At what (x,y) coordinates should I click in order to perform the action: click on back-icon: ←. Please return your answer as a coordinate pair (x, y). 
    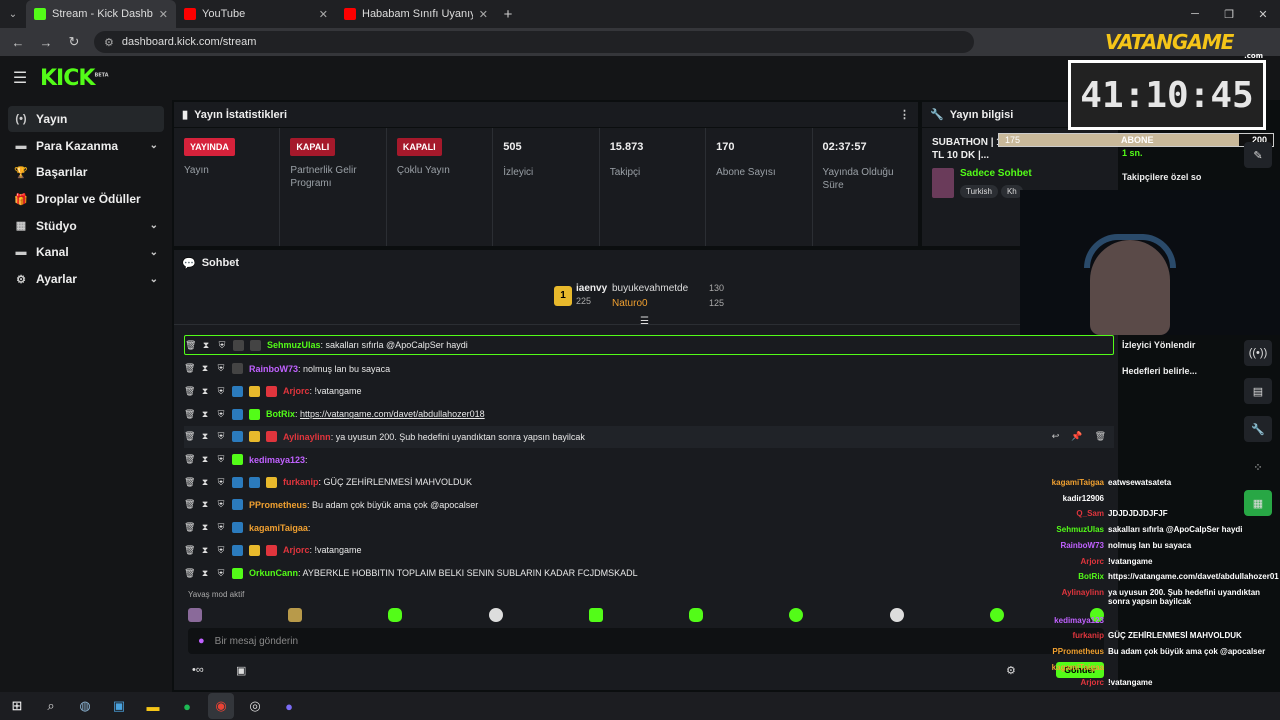
    Looking at the image, I should click on (18, 42).